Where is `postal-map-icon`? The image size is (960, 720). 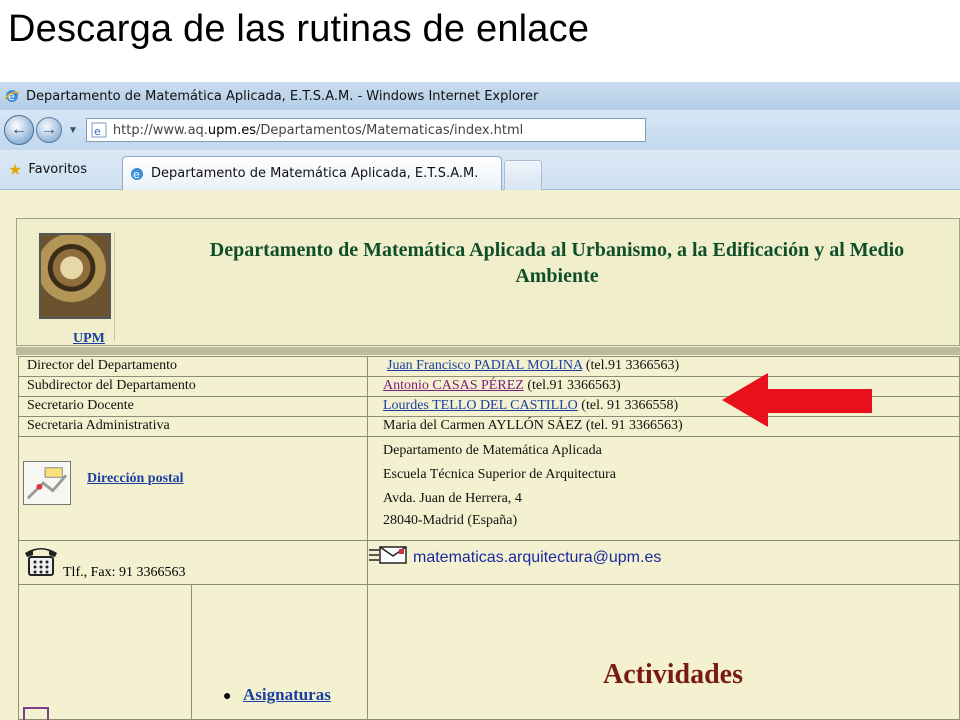 postal-map-icon is located at coordinates (47, 483).